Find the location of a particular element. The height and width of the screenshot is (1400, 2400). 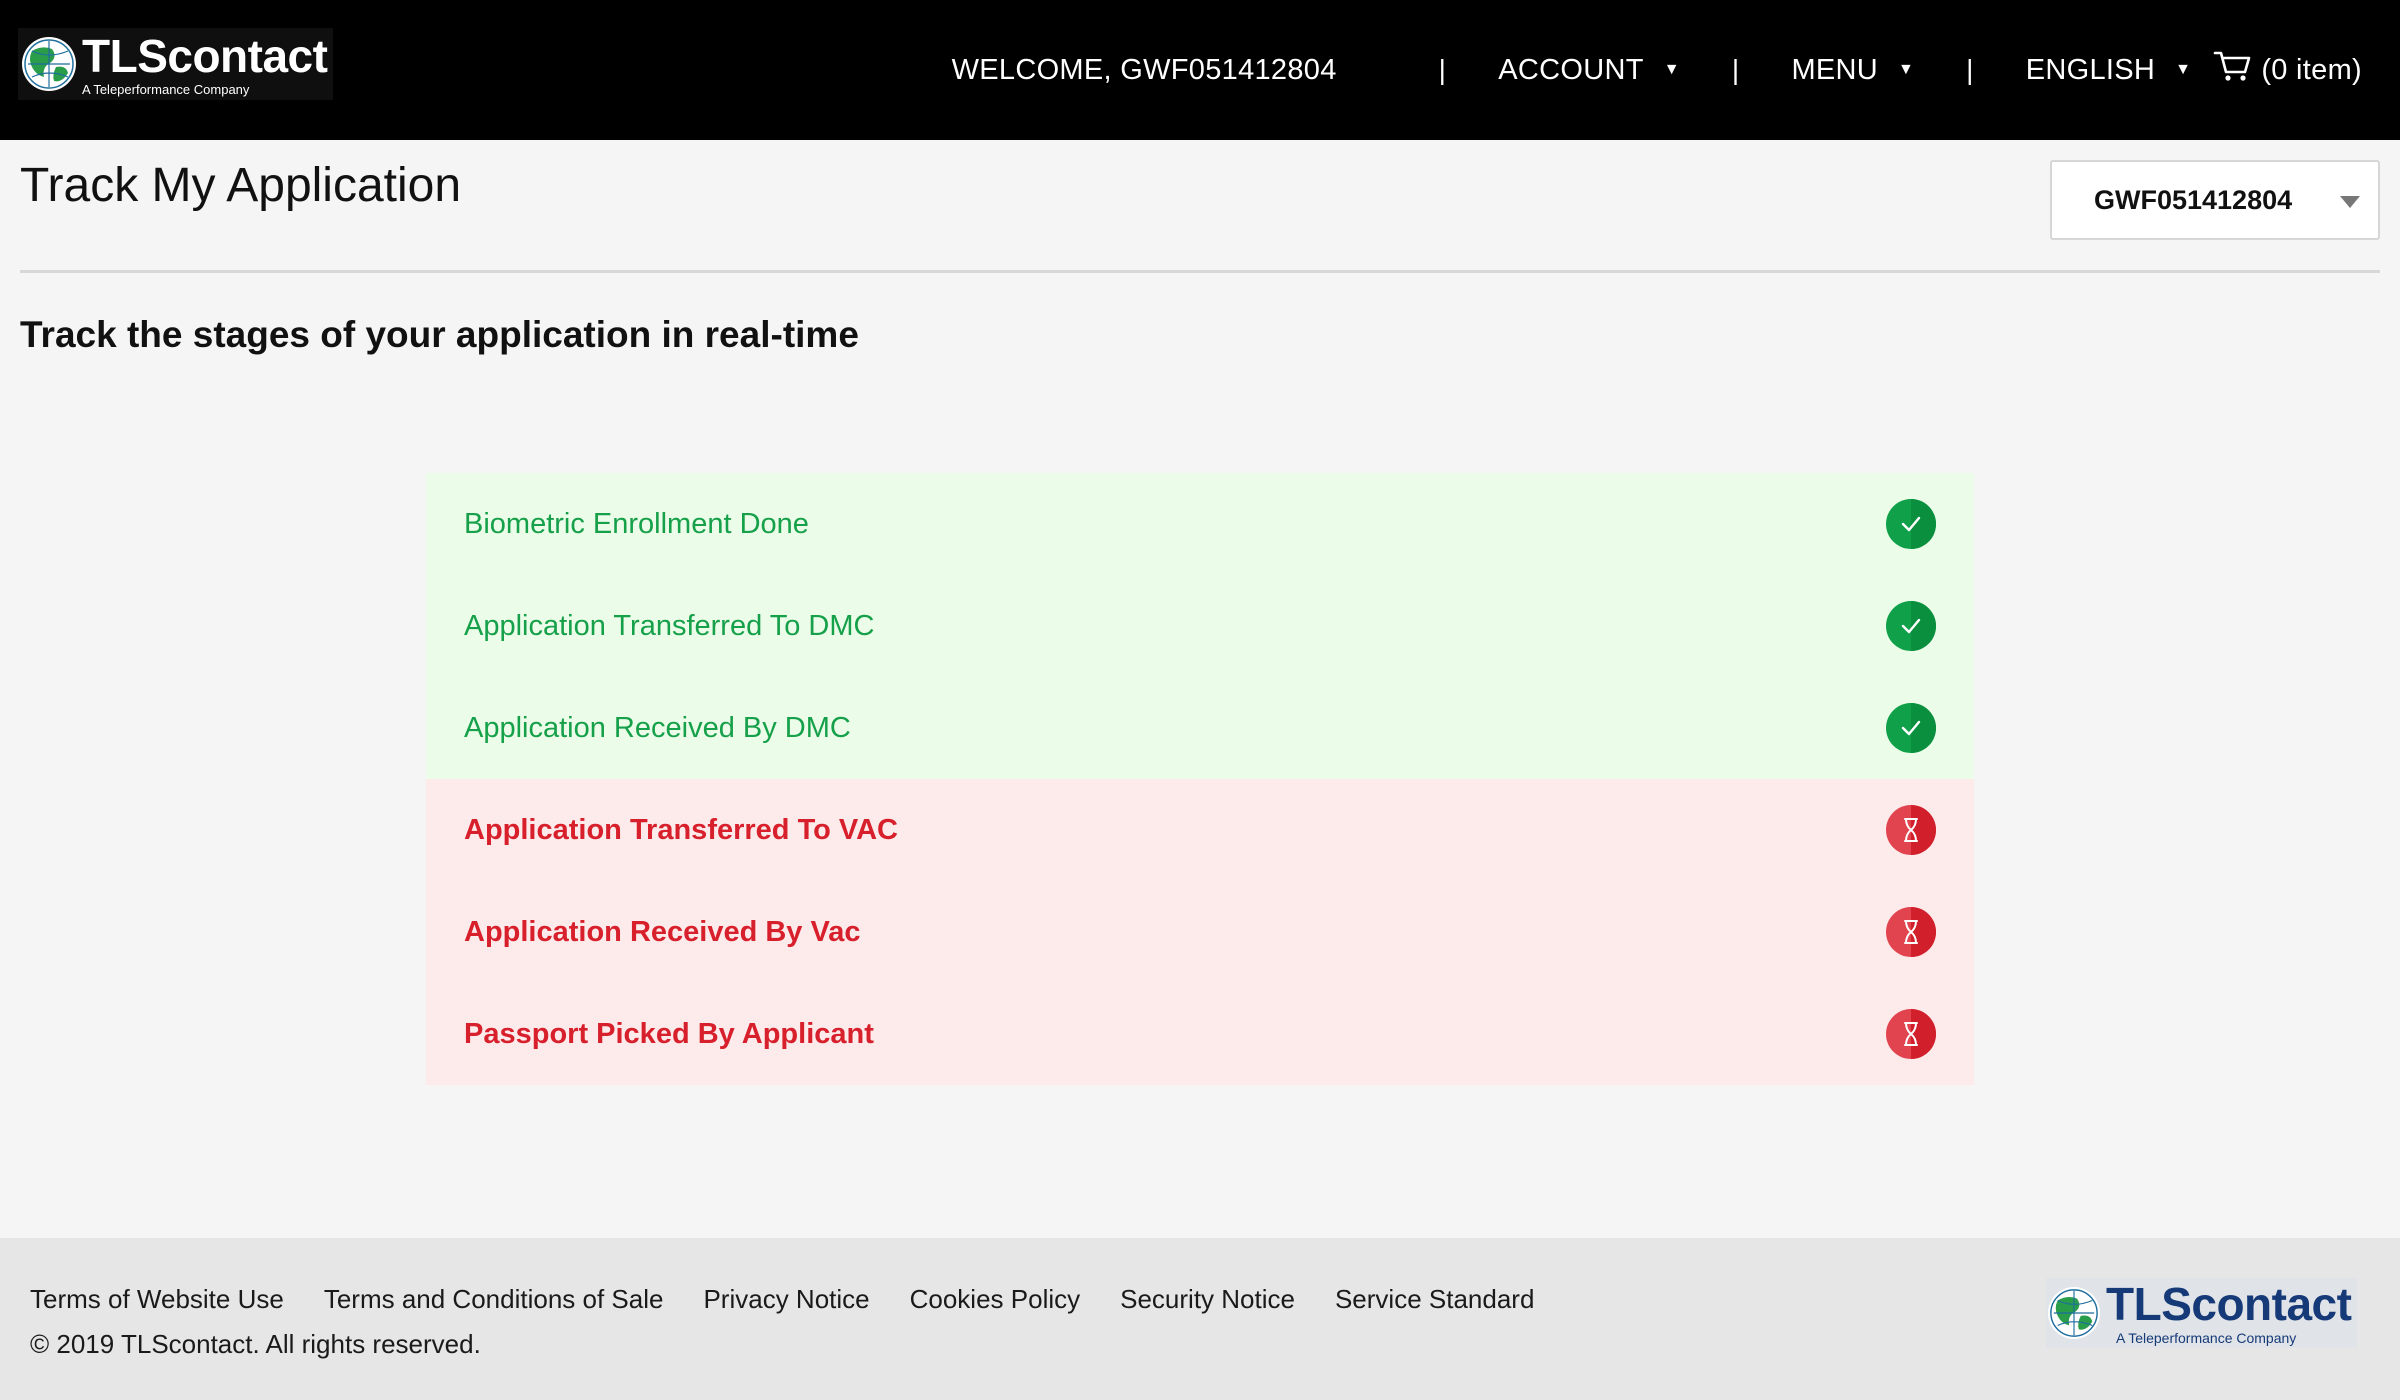

tlscontact-logo: TLScontact A Teleperformance Company is located at coordinates (176, 64).